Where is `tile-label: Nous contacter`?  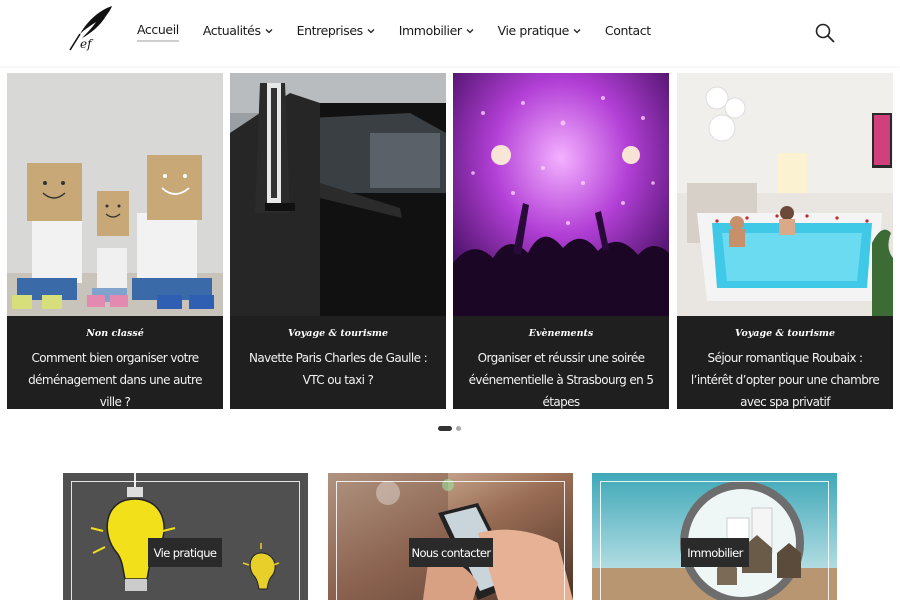 tile-label: Nous contacter is located at coordinates (451, 552).